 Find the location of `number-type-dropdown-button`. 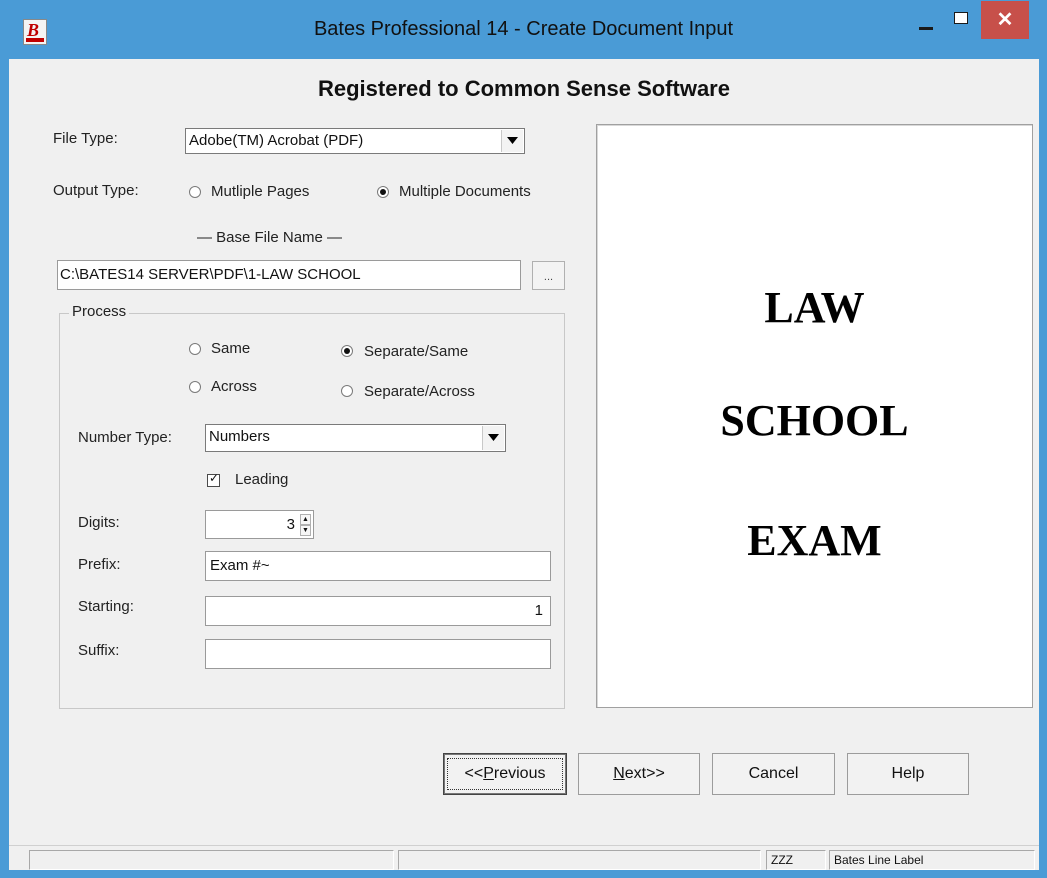

number-type-dropdown-button is located at coordinates (493, 438).